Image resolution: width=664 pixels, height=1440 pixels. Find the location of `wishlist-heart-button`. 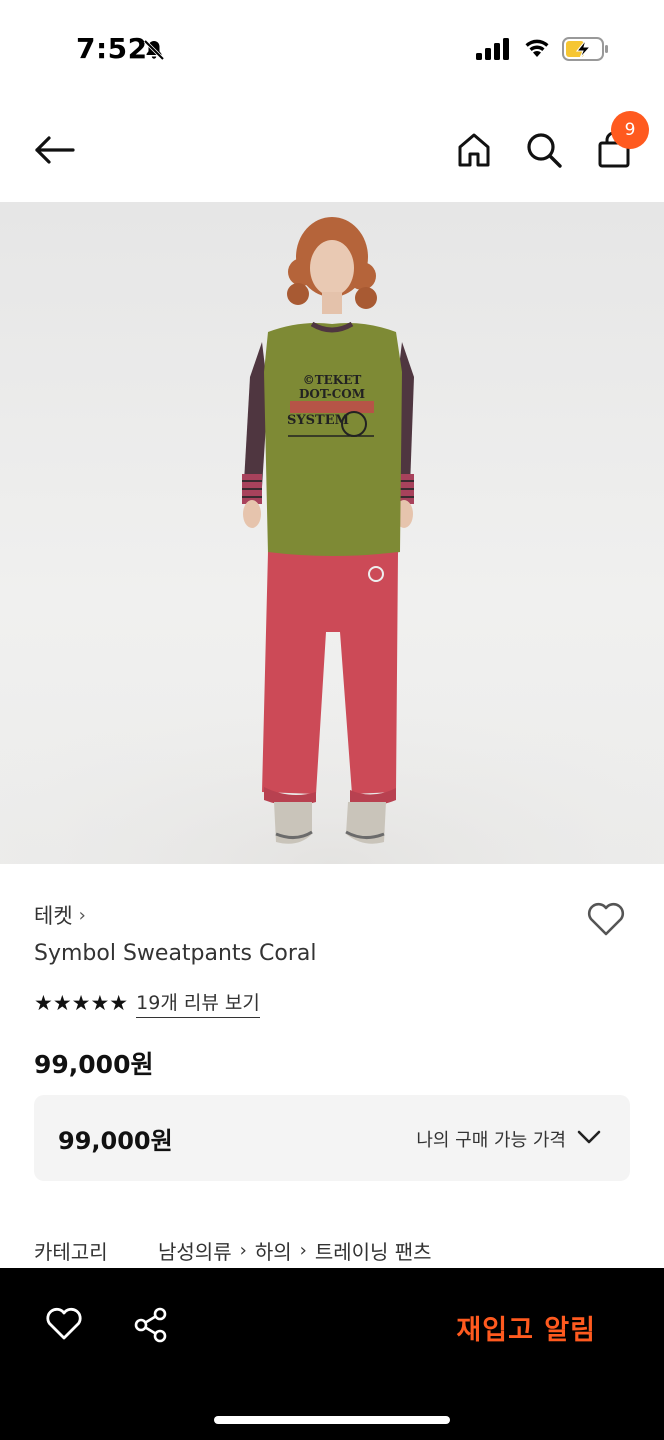

wishlist-heart-button is located at coordinates (606, 919).